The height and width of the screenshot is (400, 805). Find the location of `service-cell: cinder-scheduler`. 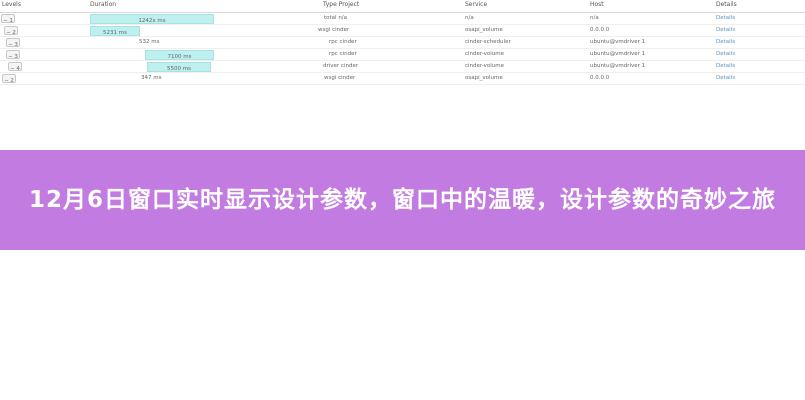

service-cell: cinder-scheduler is located at coordinates (488, 42).